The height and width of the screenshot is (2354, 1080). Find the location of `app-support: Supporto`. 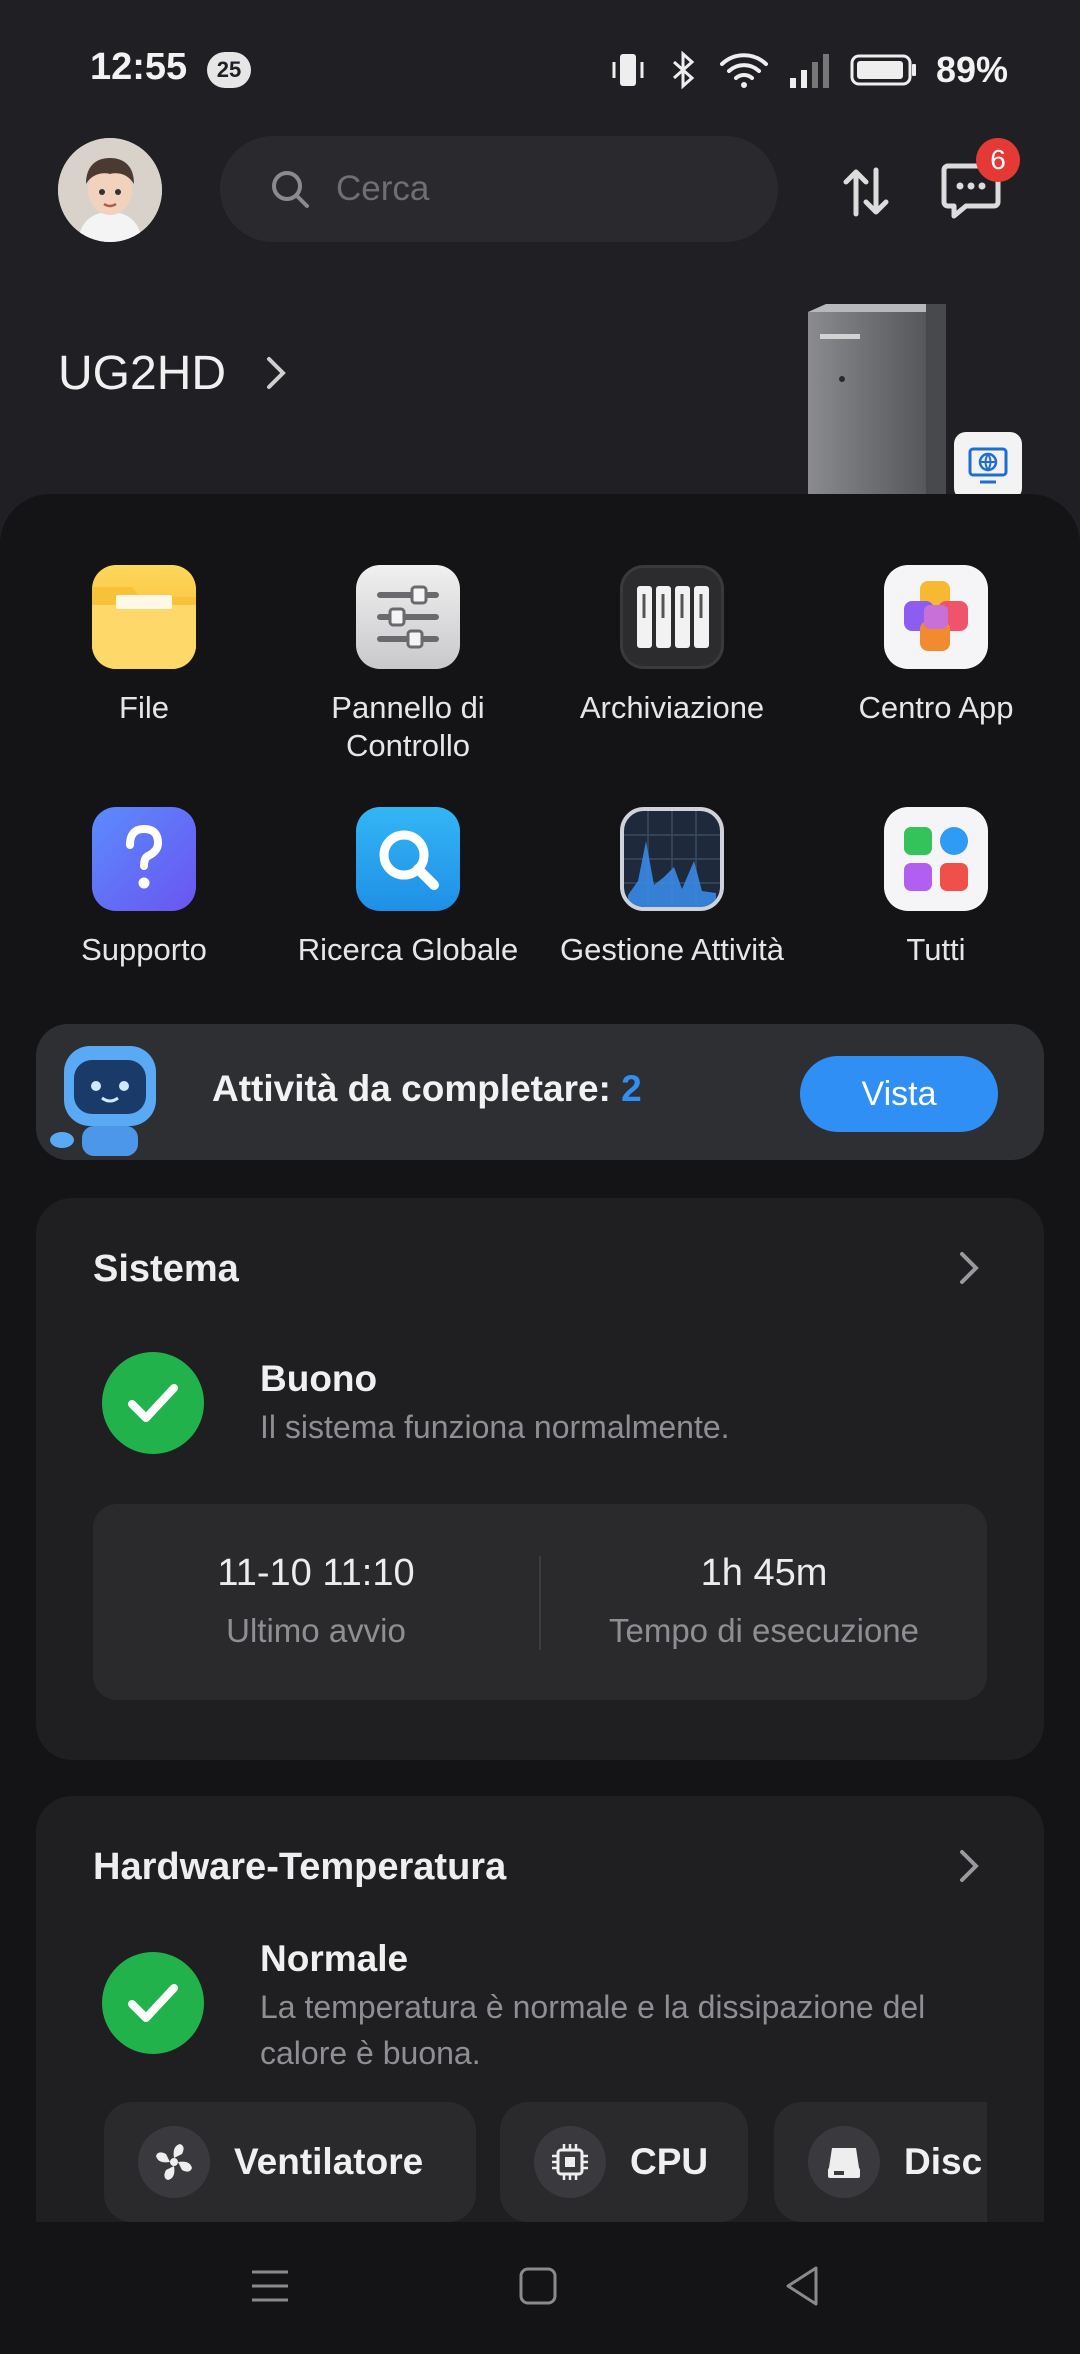

app-support: Supporto is located at coordinates (144, 888).